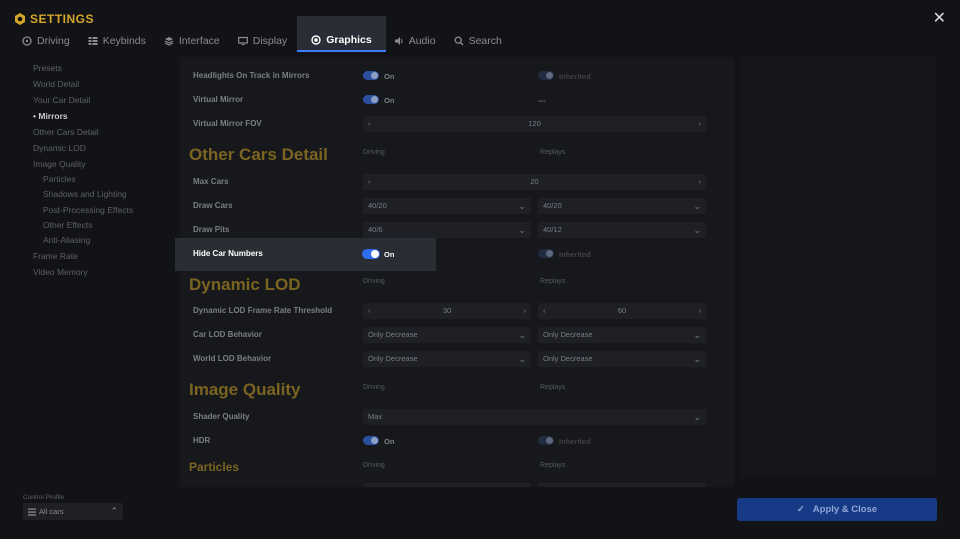 Image resolution: width=960 pixels, height=539 pixels. Describe the element at coordinates (103, 194) in the screenshot. I see `nav-item-shadows-lighting: Shadows and Lighting` at that location.